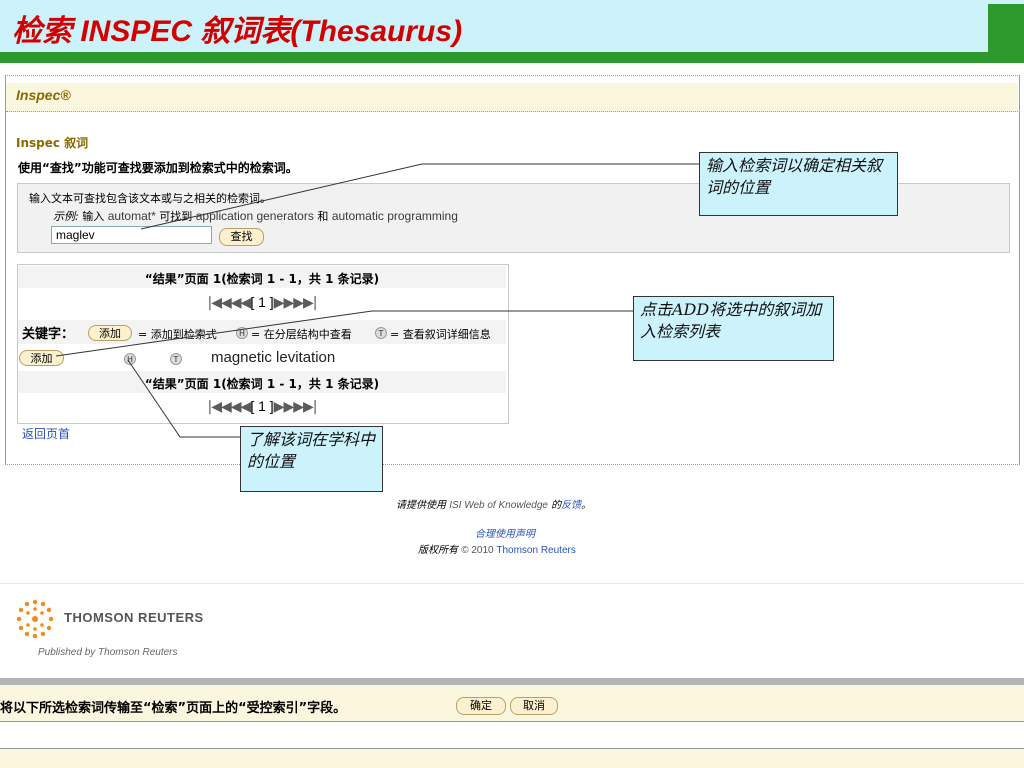 Image resolution: width=1024 pixels, height=768 pixels. Describe the element at coordinates (798, 184) in the screenshot. I see `callout-search-term: 输入检索词以确定相关叙词的位置` at that location.